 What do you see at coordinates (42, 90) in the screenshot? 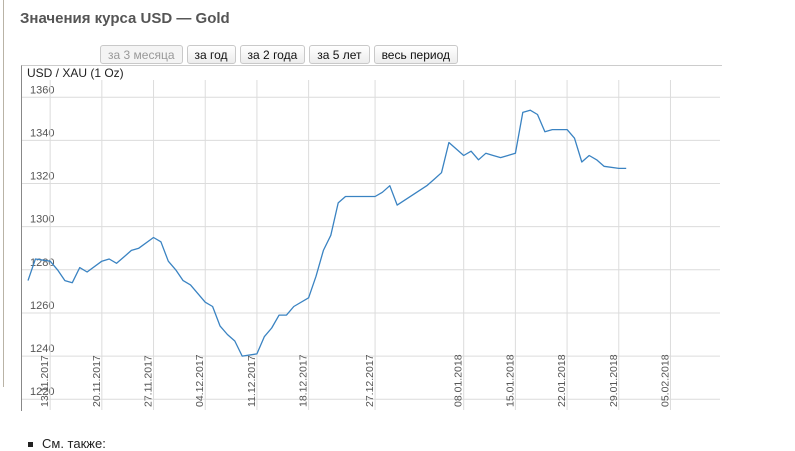
I see `y-tick-label: 1360` at bounding box center [42, 90].